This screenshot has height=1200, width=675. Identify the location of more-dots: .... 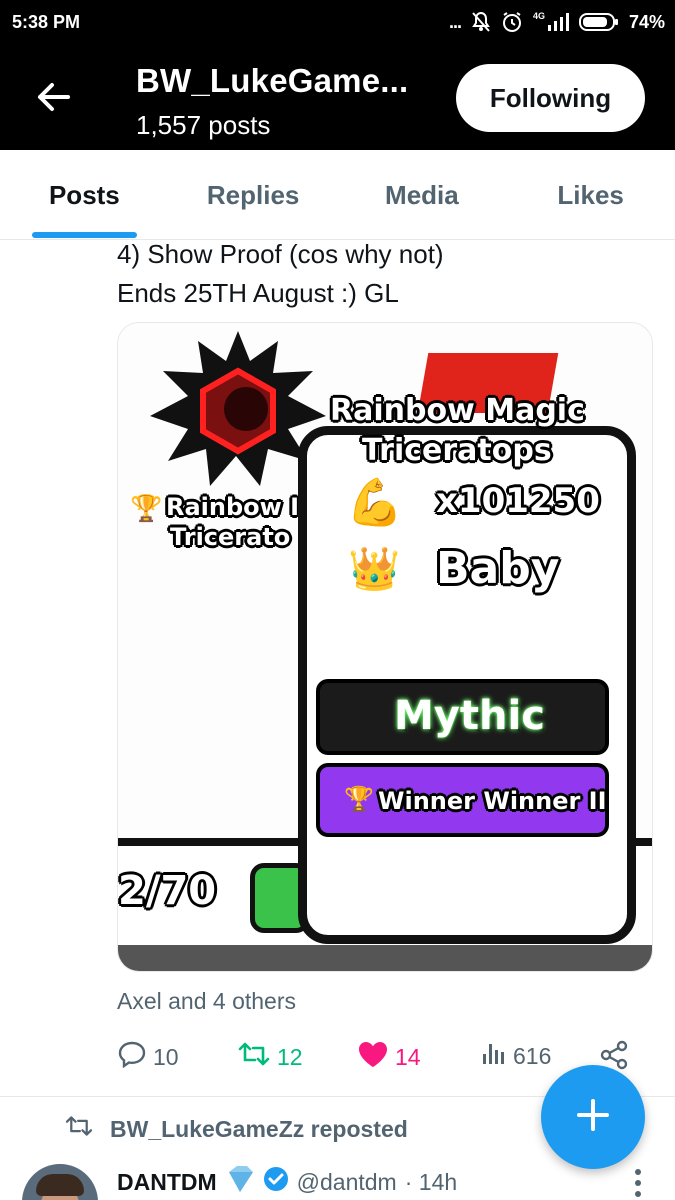
(455, 21).